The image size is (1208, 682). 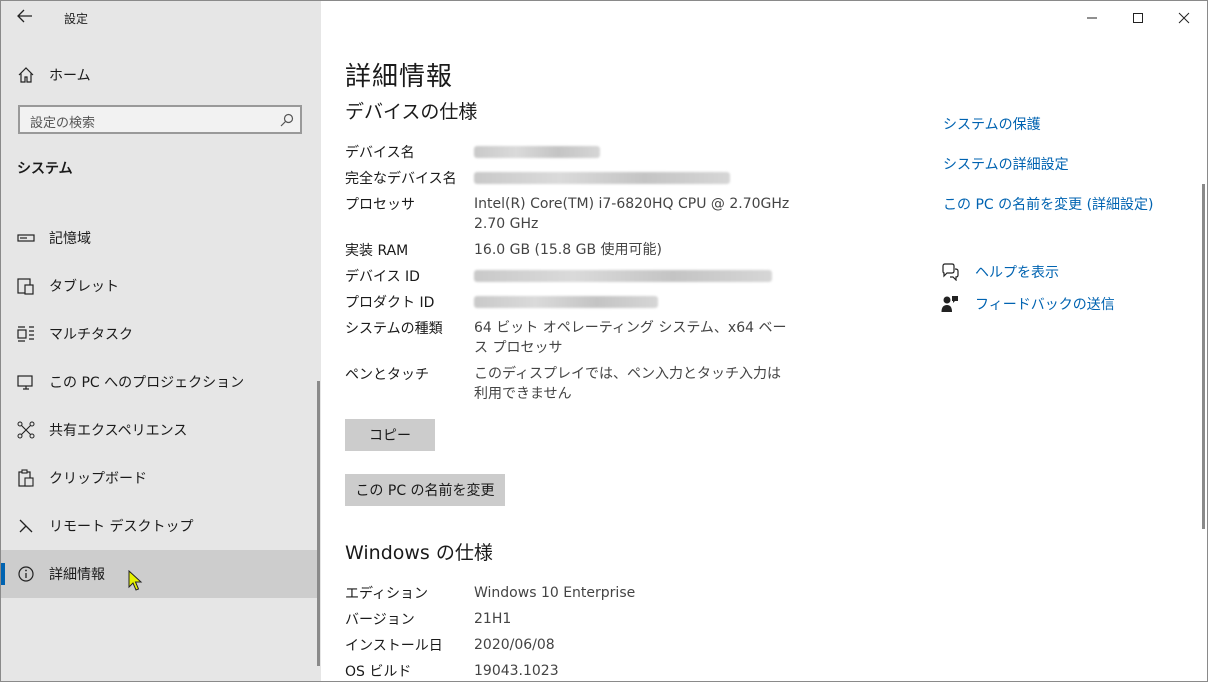 What do you see at coordinates (394, 646) in the screenshot?
I see `spec-label: インストール日` at bounding box center [394, 646].